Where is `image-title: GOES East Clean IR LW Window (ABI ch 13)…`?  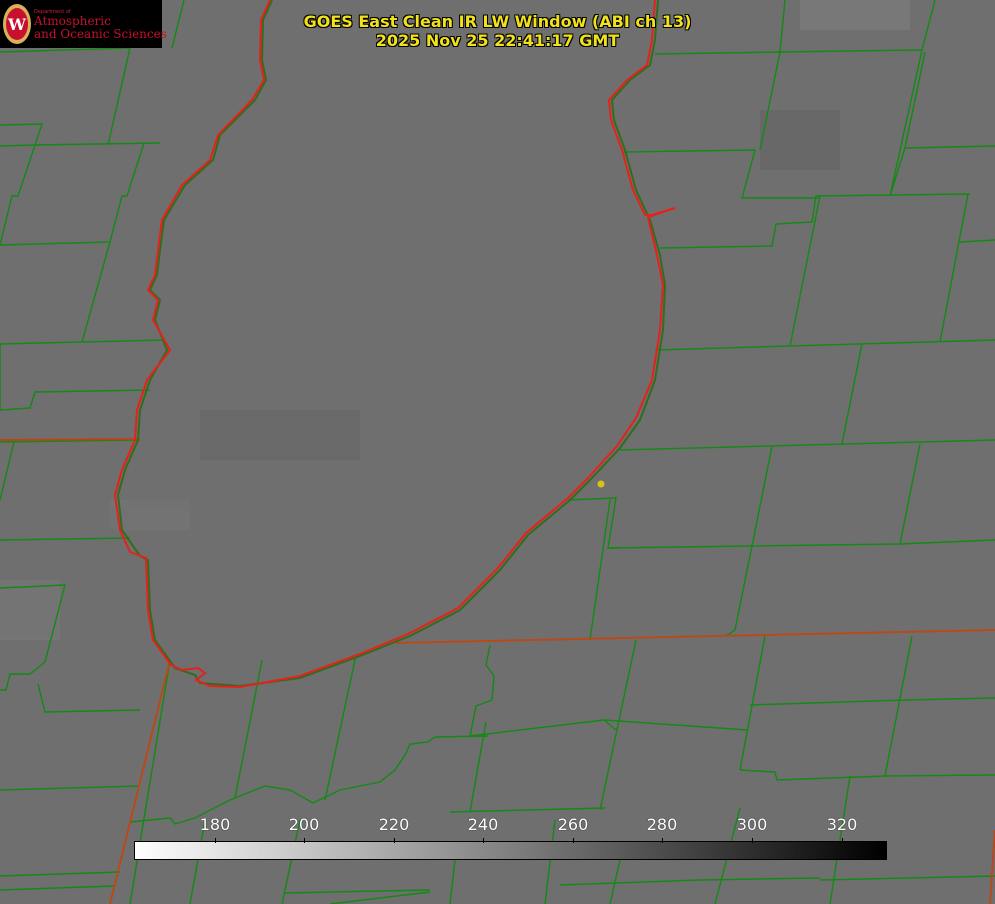 image-title: GOES East Clean IR LW Window (ABI ch 13)… is located at coordinates (497, 31).